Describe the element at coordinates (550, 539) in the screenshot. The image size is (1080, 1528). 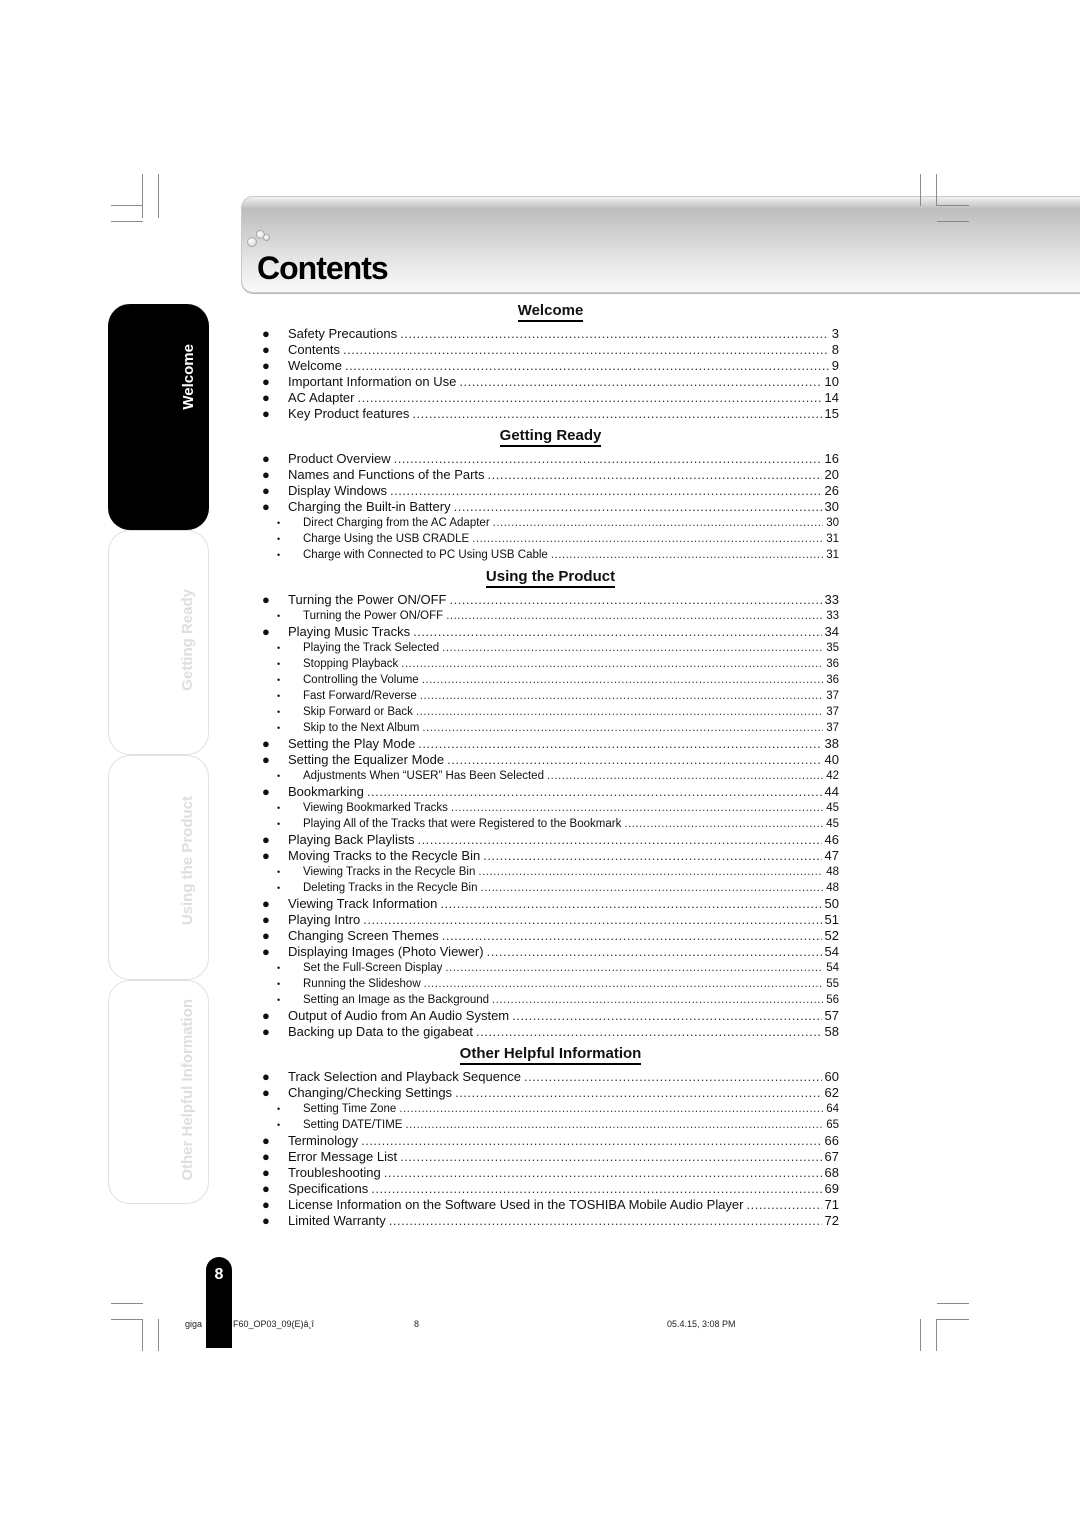
I see `toc-subentry: • Charge Using the USB CRADLE 31` at that location.